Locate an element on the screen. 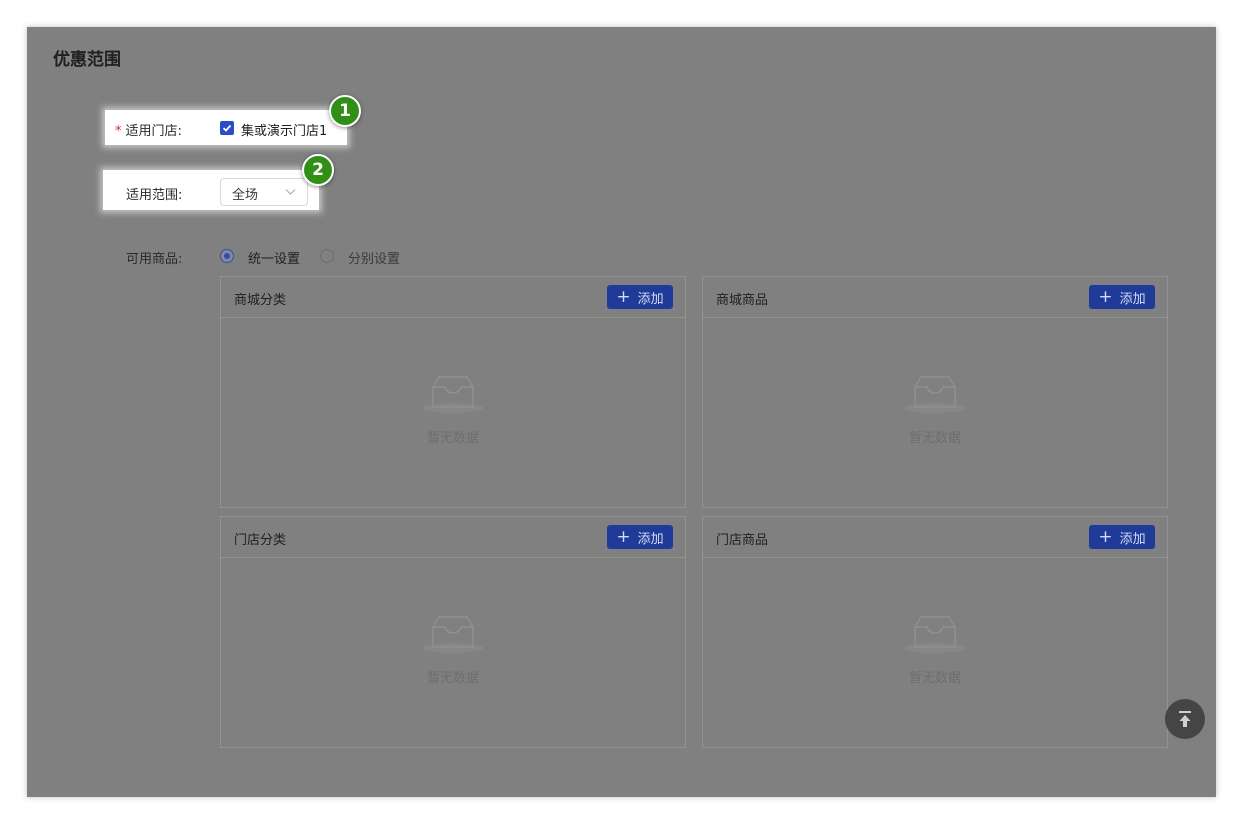 The image size is (1243, 824). store-option-label: 集或演示门店1 is located at coordinates (284, 129).